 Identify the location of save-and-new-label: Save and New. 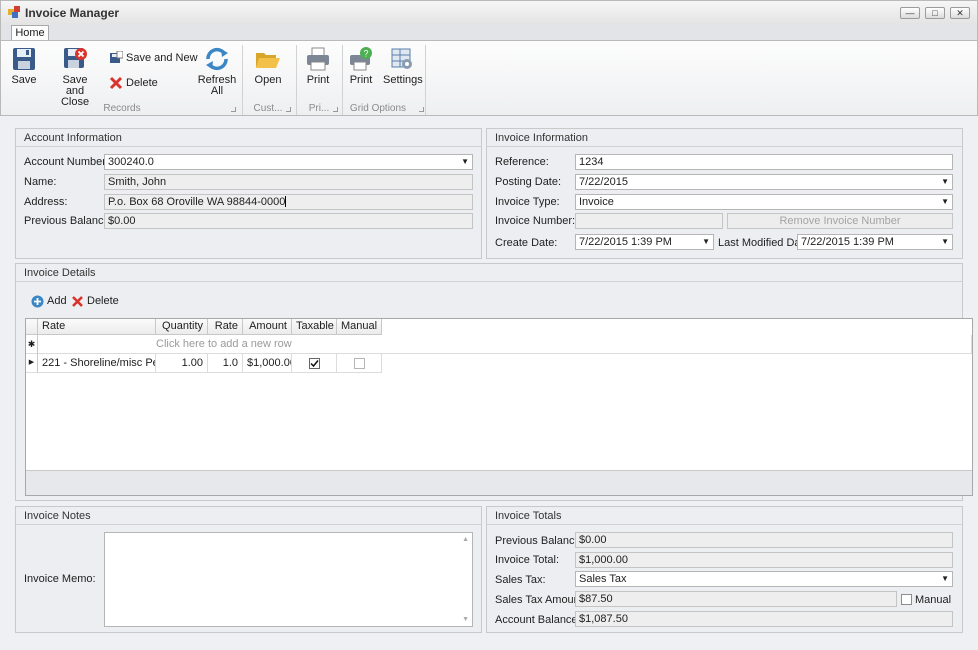
(162, 58).